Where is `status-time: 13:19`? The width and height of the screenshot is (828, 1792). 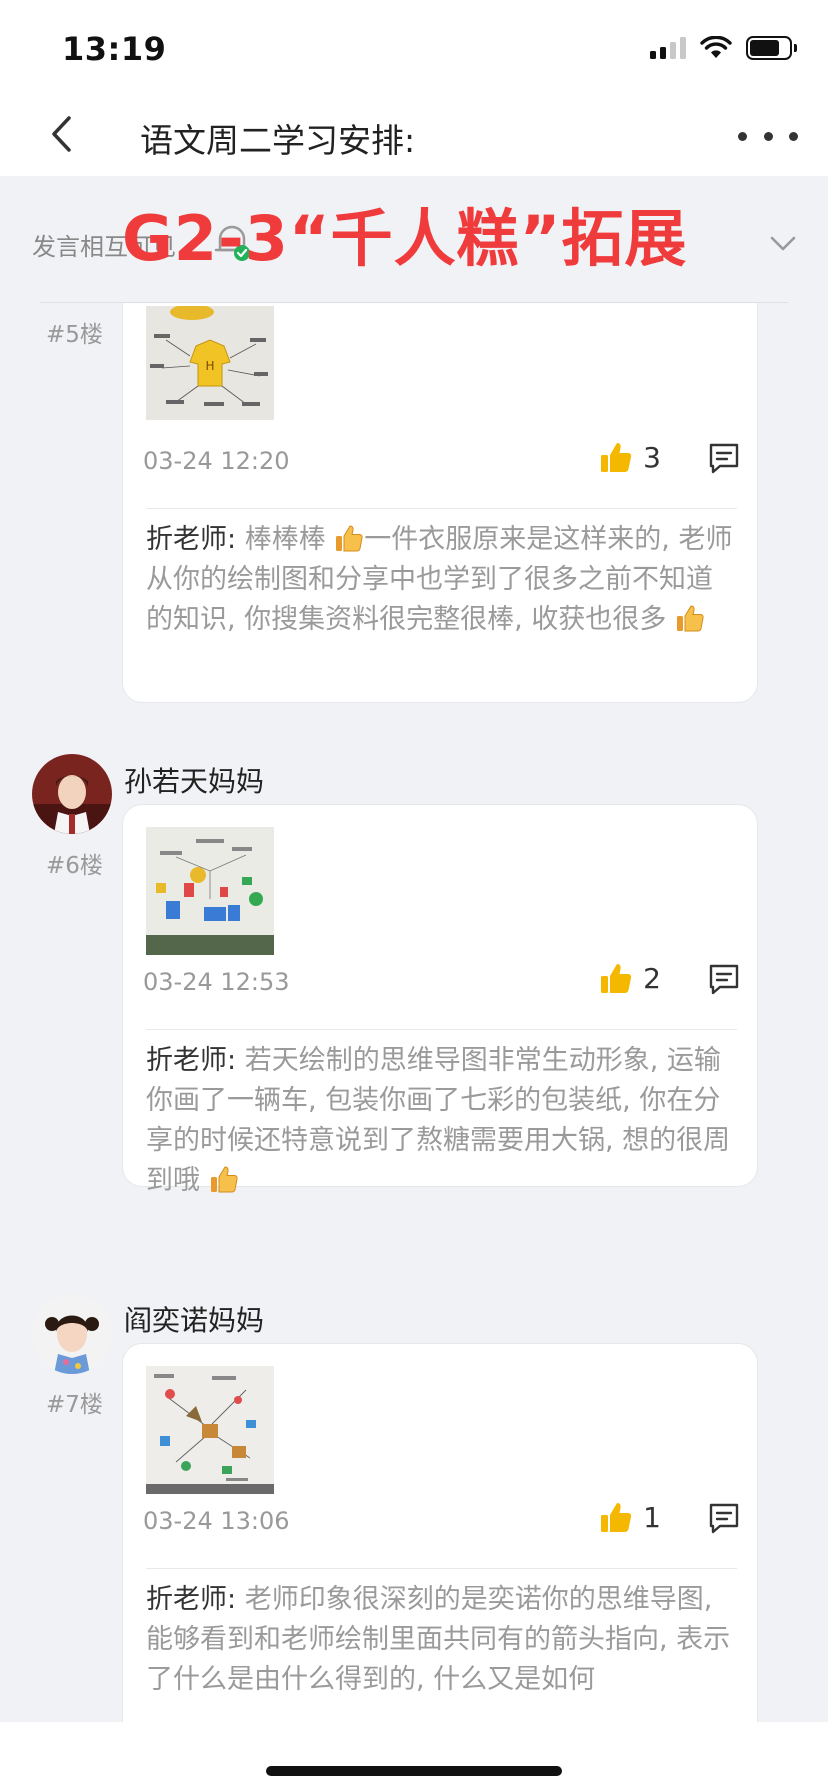 status-time: 13:19 is located at coordinates (114, 49).